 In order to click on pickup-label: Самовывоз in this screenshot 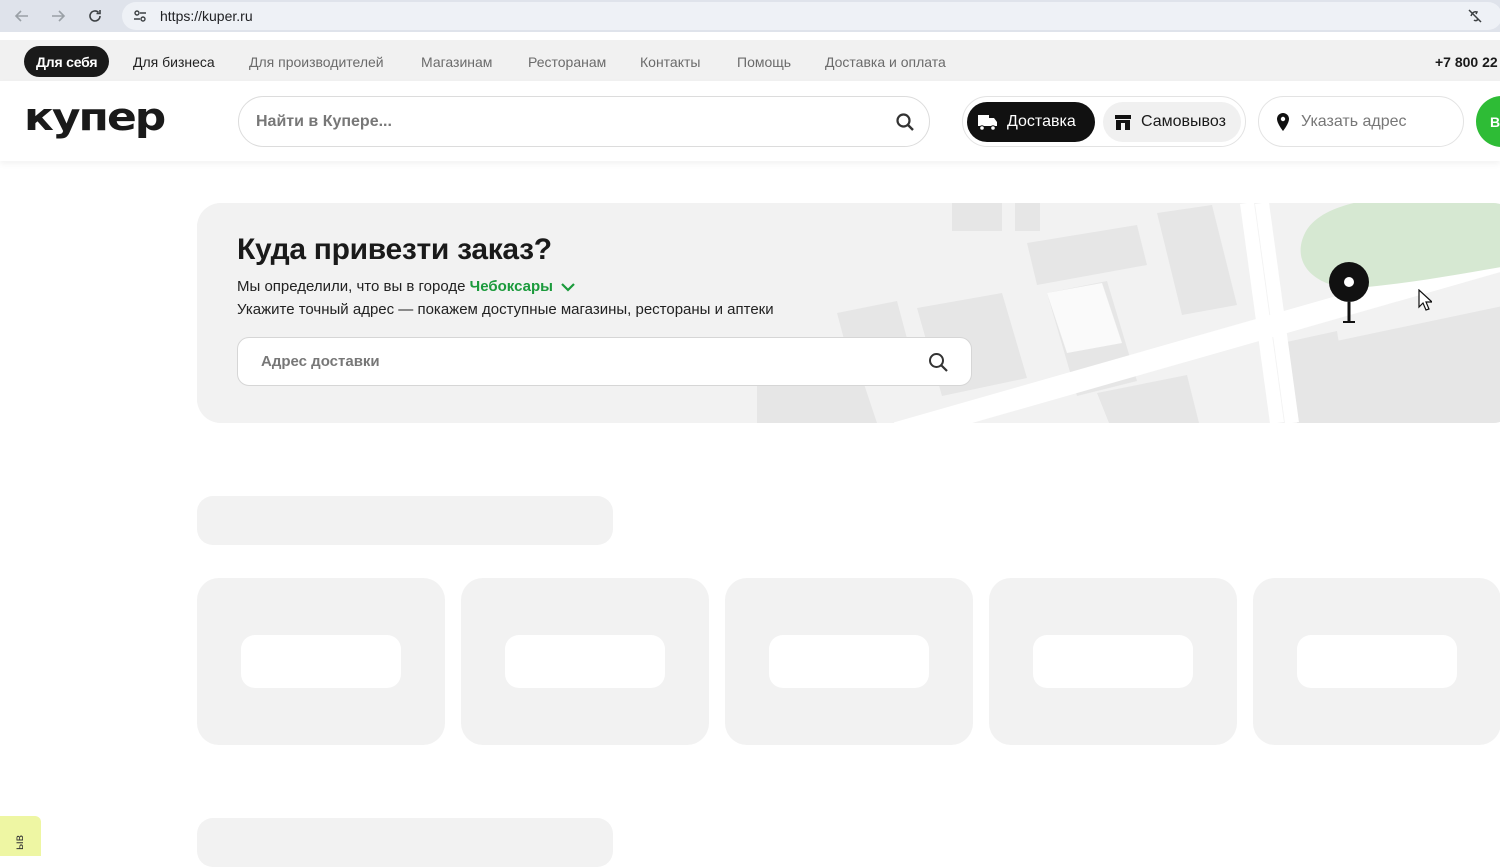, I will do `click(1183, 121)`.